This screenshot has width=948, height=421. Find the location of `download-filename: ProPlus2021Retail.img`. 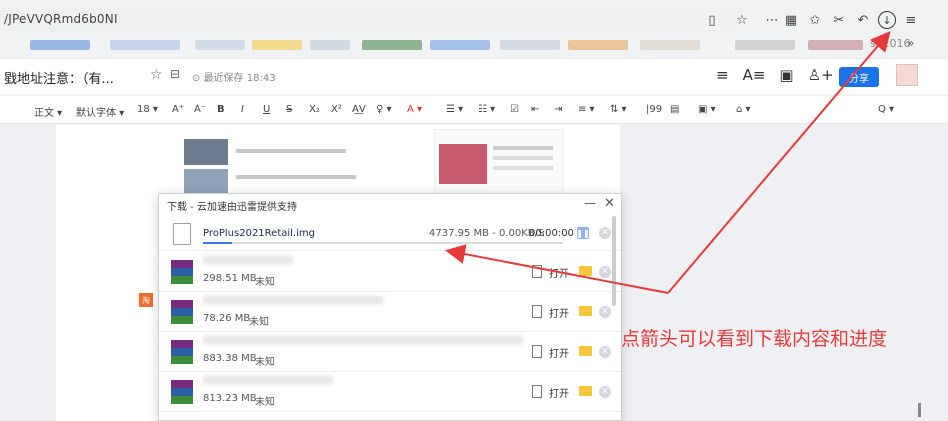

download-filename: ProPlus2021Retail.img is located at coordinates (259, 233).